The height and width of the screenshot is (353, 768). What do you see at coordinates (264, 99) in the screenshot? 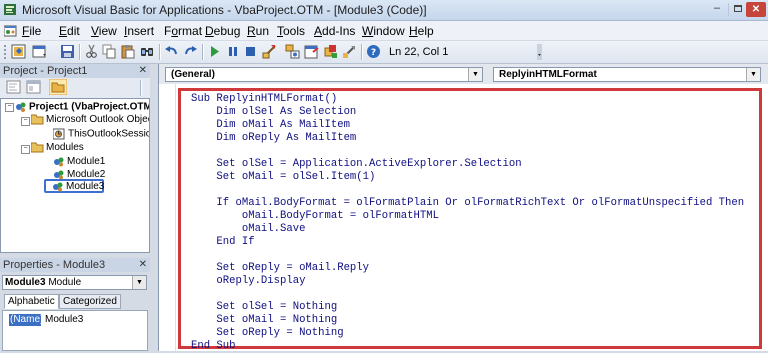
I see `code-line: Sub ReplyinHTMLFormat()` at bounding box center [264, 99].